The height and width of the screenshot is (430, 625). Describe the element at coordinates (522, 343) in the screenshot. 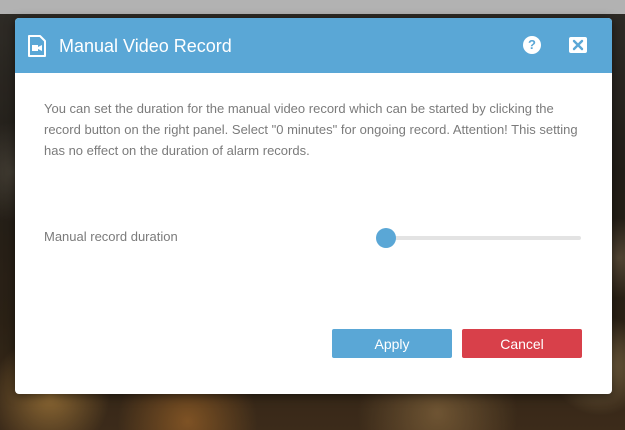

I see `cancel-button: Cancel` at that location.